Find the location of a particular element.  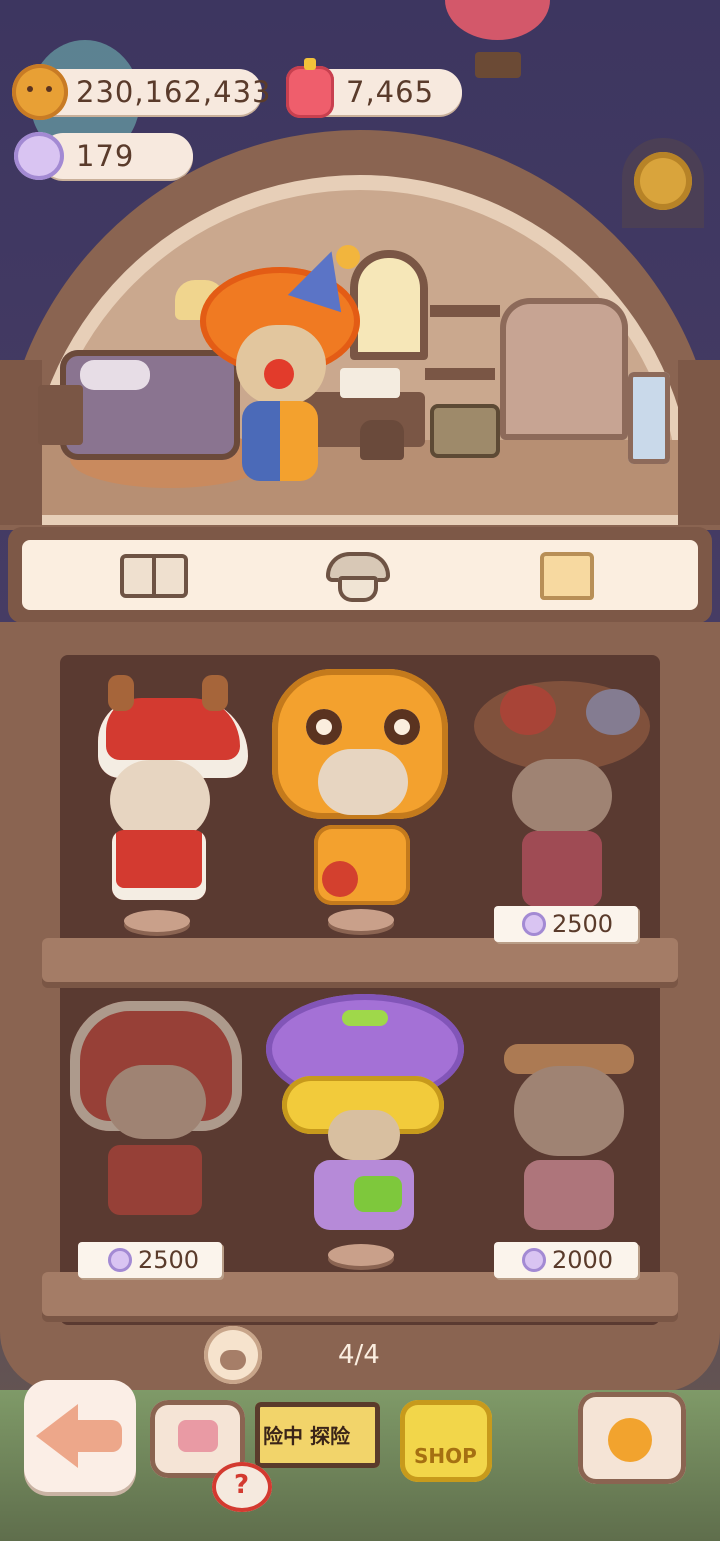

shop-button: SHOP is located at coordinates (446, 1441).